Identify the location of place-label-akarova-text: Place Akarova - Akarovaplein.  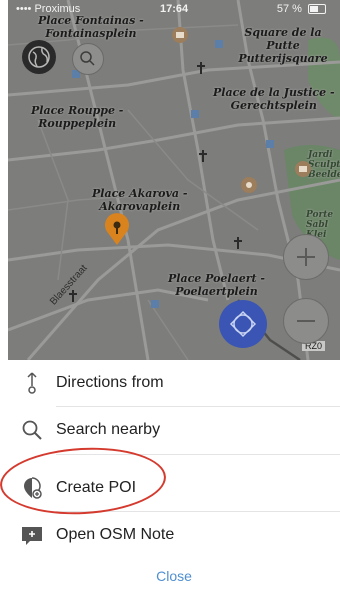
(140, 200).